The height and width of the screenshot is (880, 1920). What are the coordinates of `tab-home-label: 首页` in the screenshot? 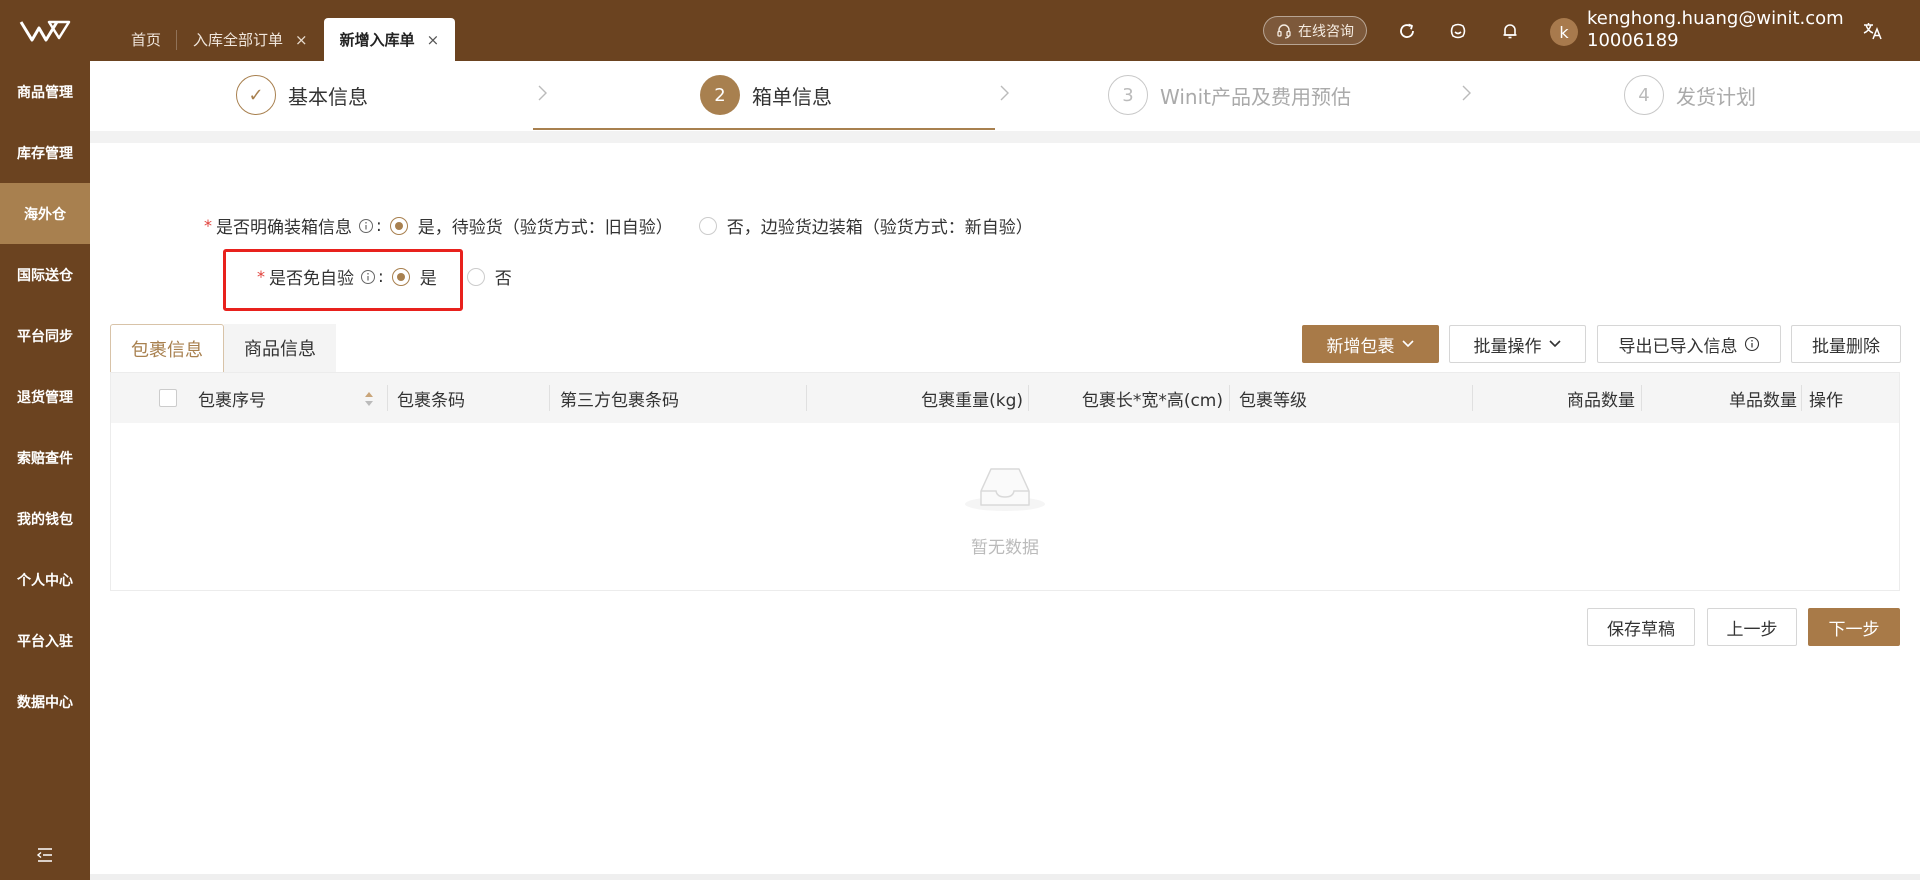 It's located at (146, 40).